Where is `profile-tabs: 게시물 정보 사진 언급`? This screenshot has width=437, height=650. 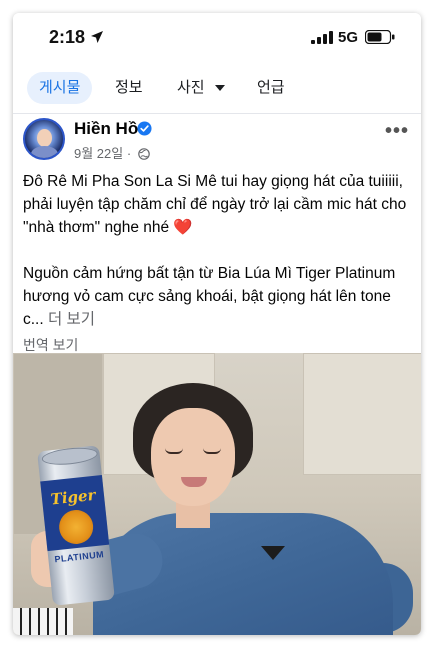 profile-tabs: 게시물 정보 사진 언급 is located at coordinates (217, 87).